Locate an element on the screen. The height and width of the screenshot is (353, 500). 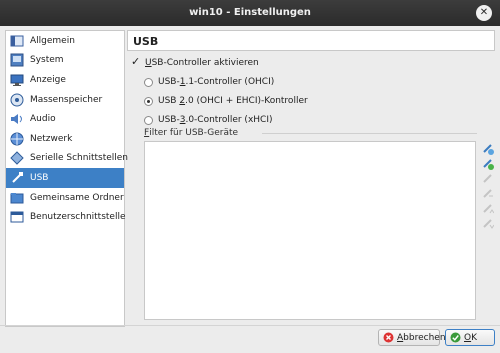
usb20-controller-radio: USB 2.0 (OHCI + EHCI)-Kontroller is located at coordinates (226, 101).